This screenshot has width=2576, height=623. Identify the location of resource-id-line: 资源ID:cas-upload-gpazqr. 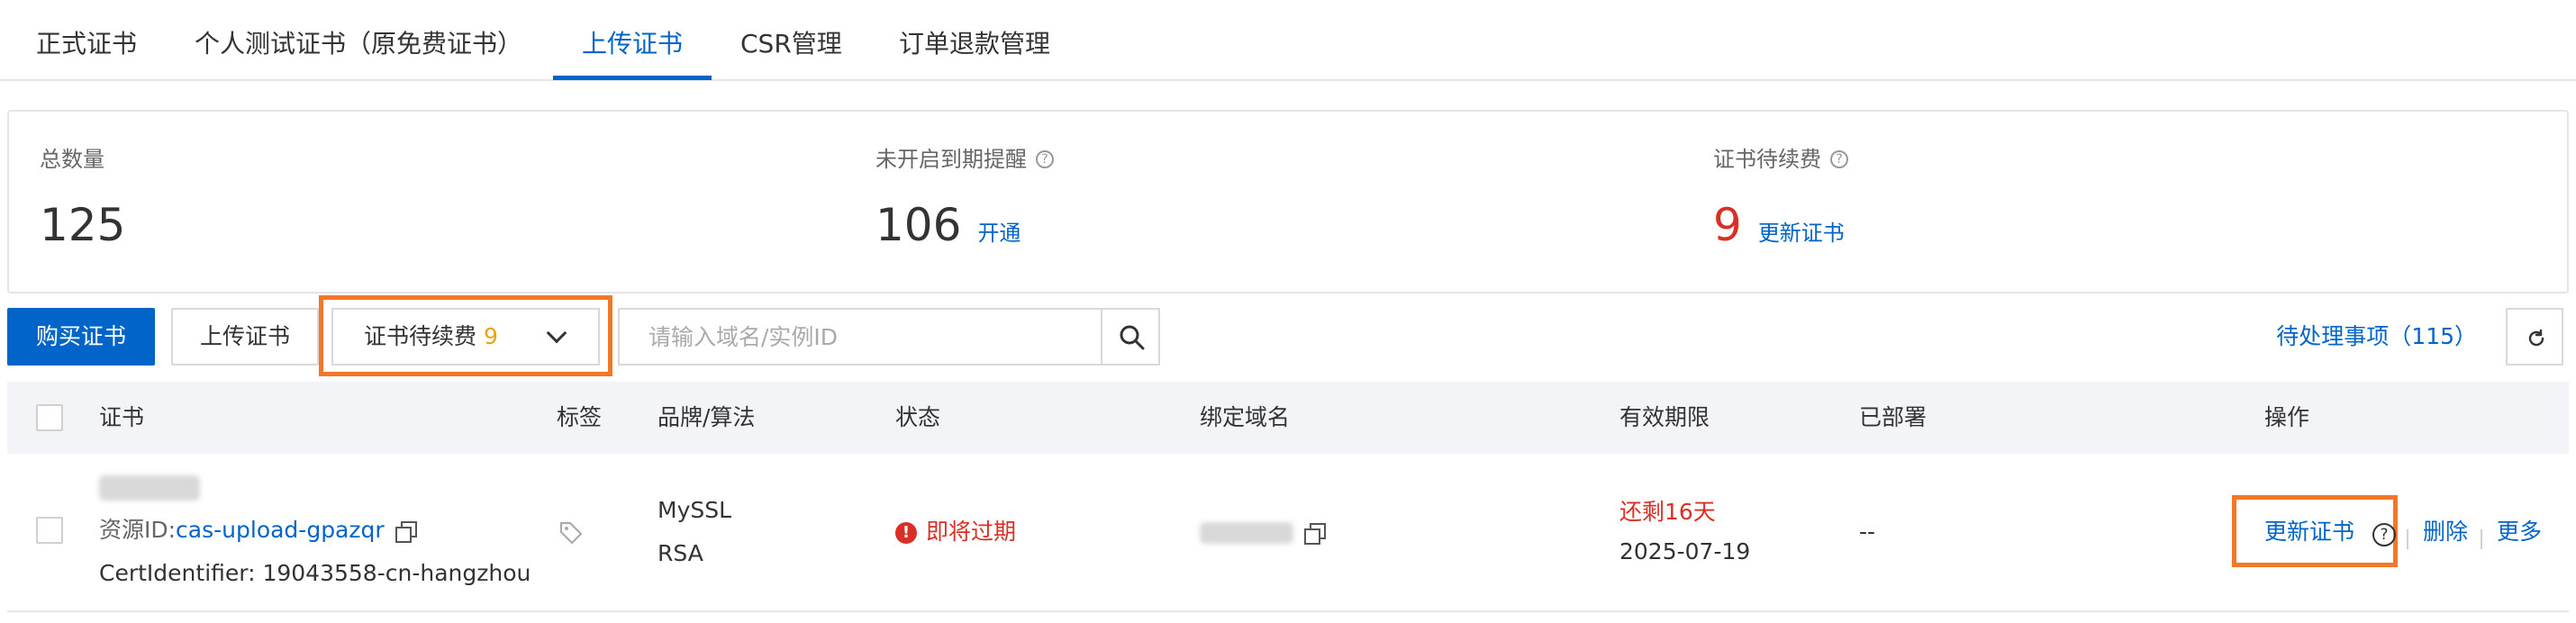
(258, 530).